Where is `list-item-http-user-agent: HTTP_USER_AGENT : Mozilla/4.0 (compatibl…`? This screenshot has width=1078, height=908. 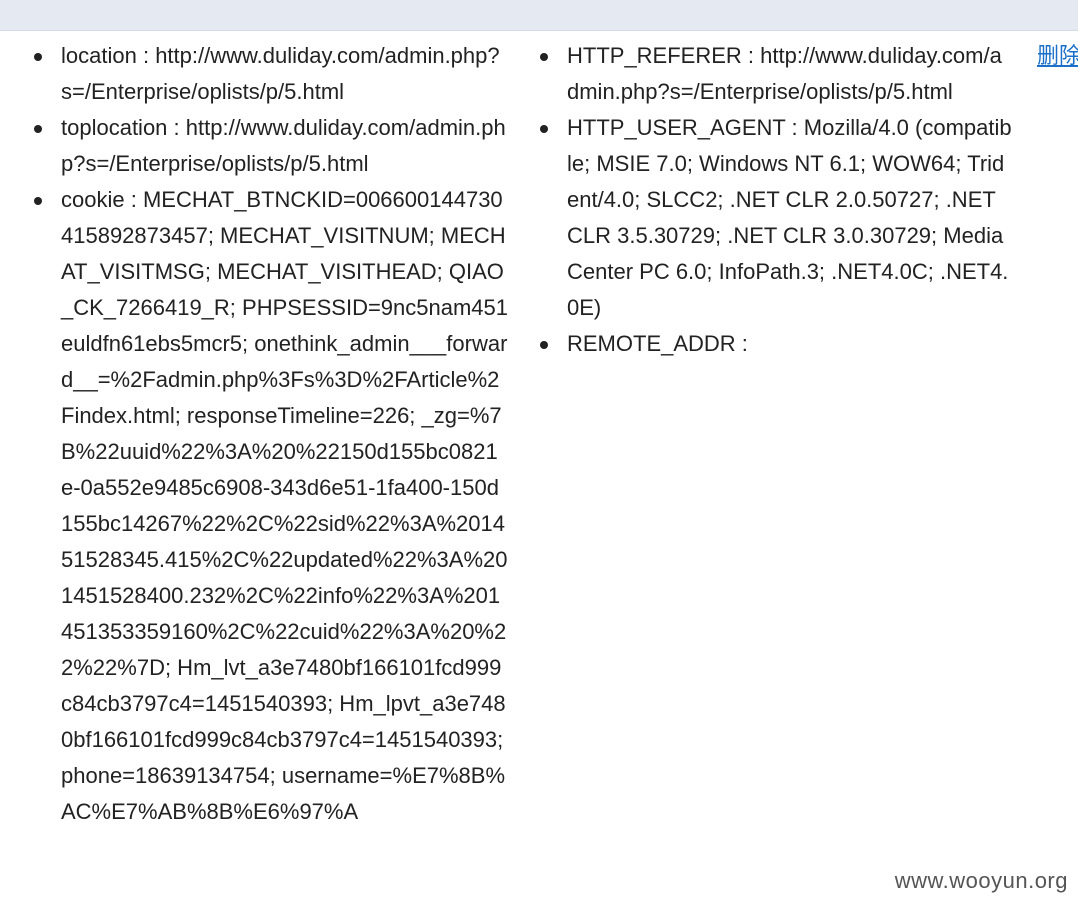
list-item-http-user-agent: HTTP_USER_AGENT : Mozilla/4.0 (compatibl… is located at coordinates (774, 218).